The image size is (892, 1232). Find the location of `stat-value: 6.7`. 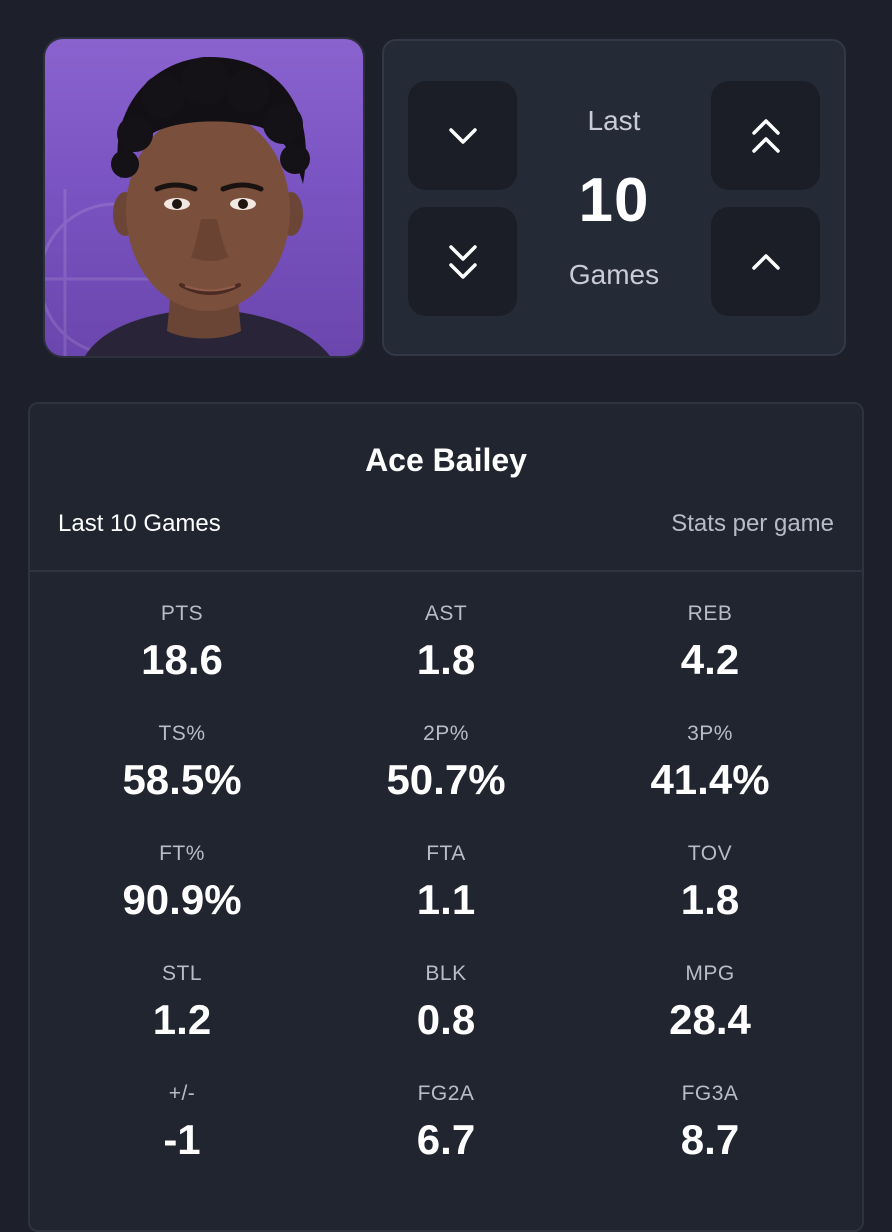

stat-value: 6.7 is located at coordinates (446, 1139).